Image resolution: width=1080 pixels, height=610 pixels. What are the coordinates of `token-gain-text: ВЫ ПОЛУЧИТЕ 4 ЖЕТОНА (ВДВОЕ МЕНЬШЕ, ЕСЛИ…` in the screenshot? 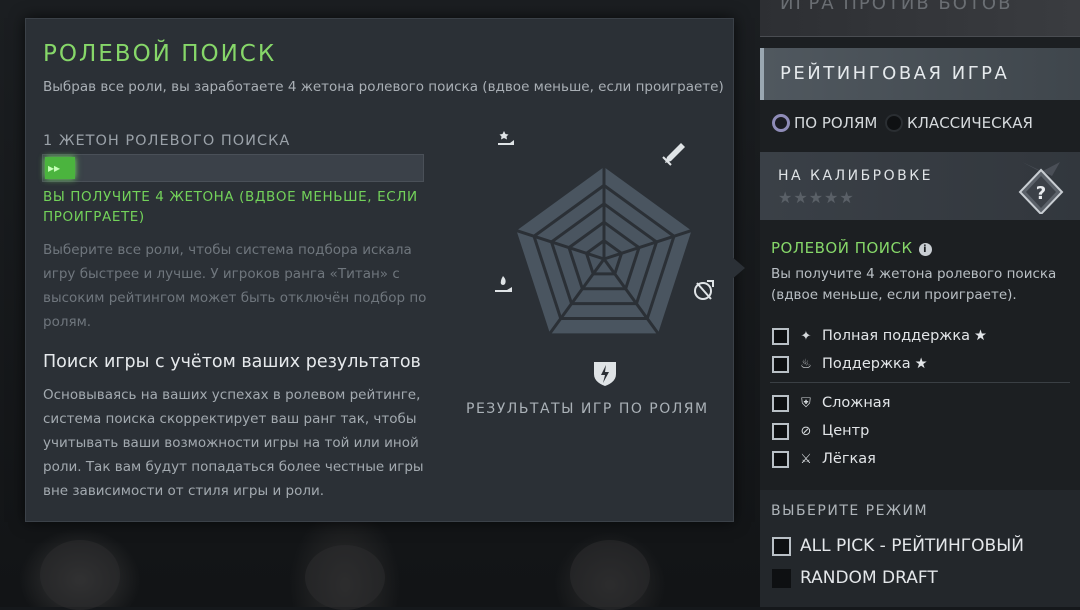 It's located at (230, 207).